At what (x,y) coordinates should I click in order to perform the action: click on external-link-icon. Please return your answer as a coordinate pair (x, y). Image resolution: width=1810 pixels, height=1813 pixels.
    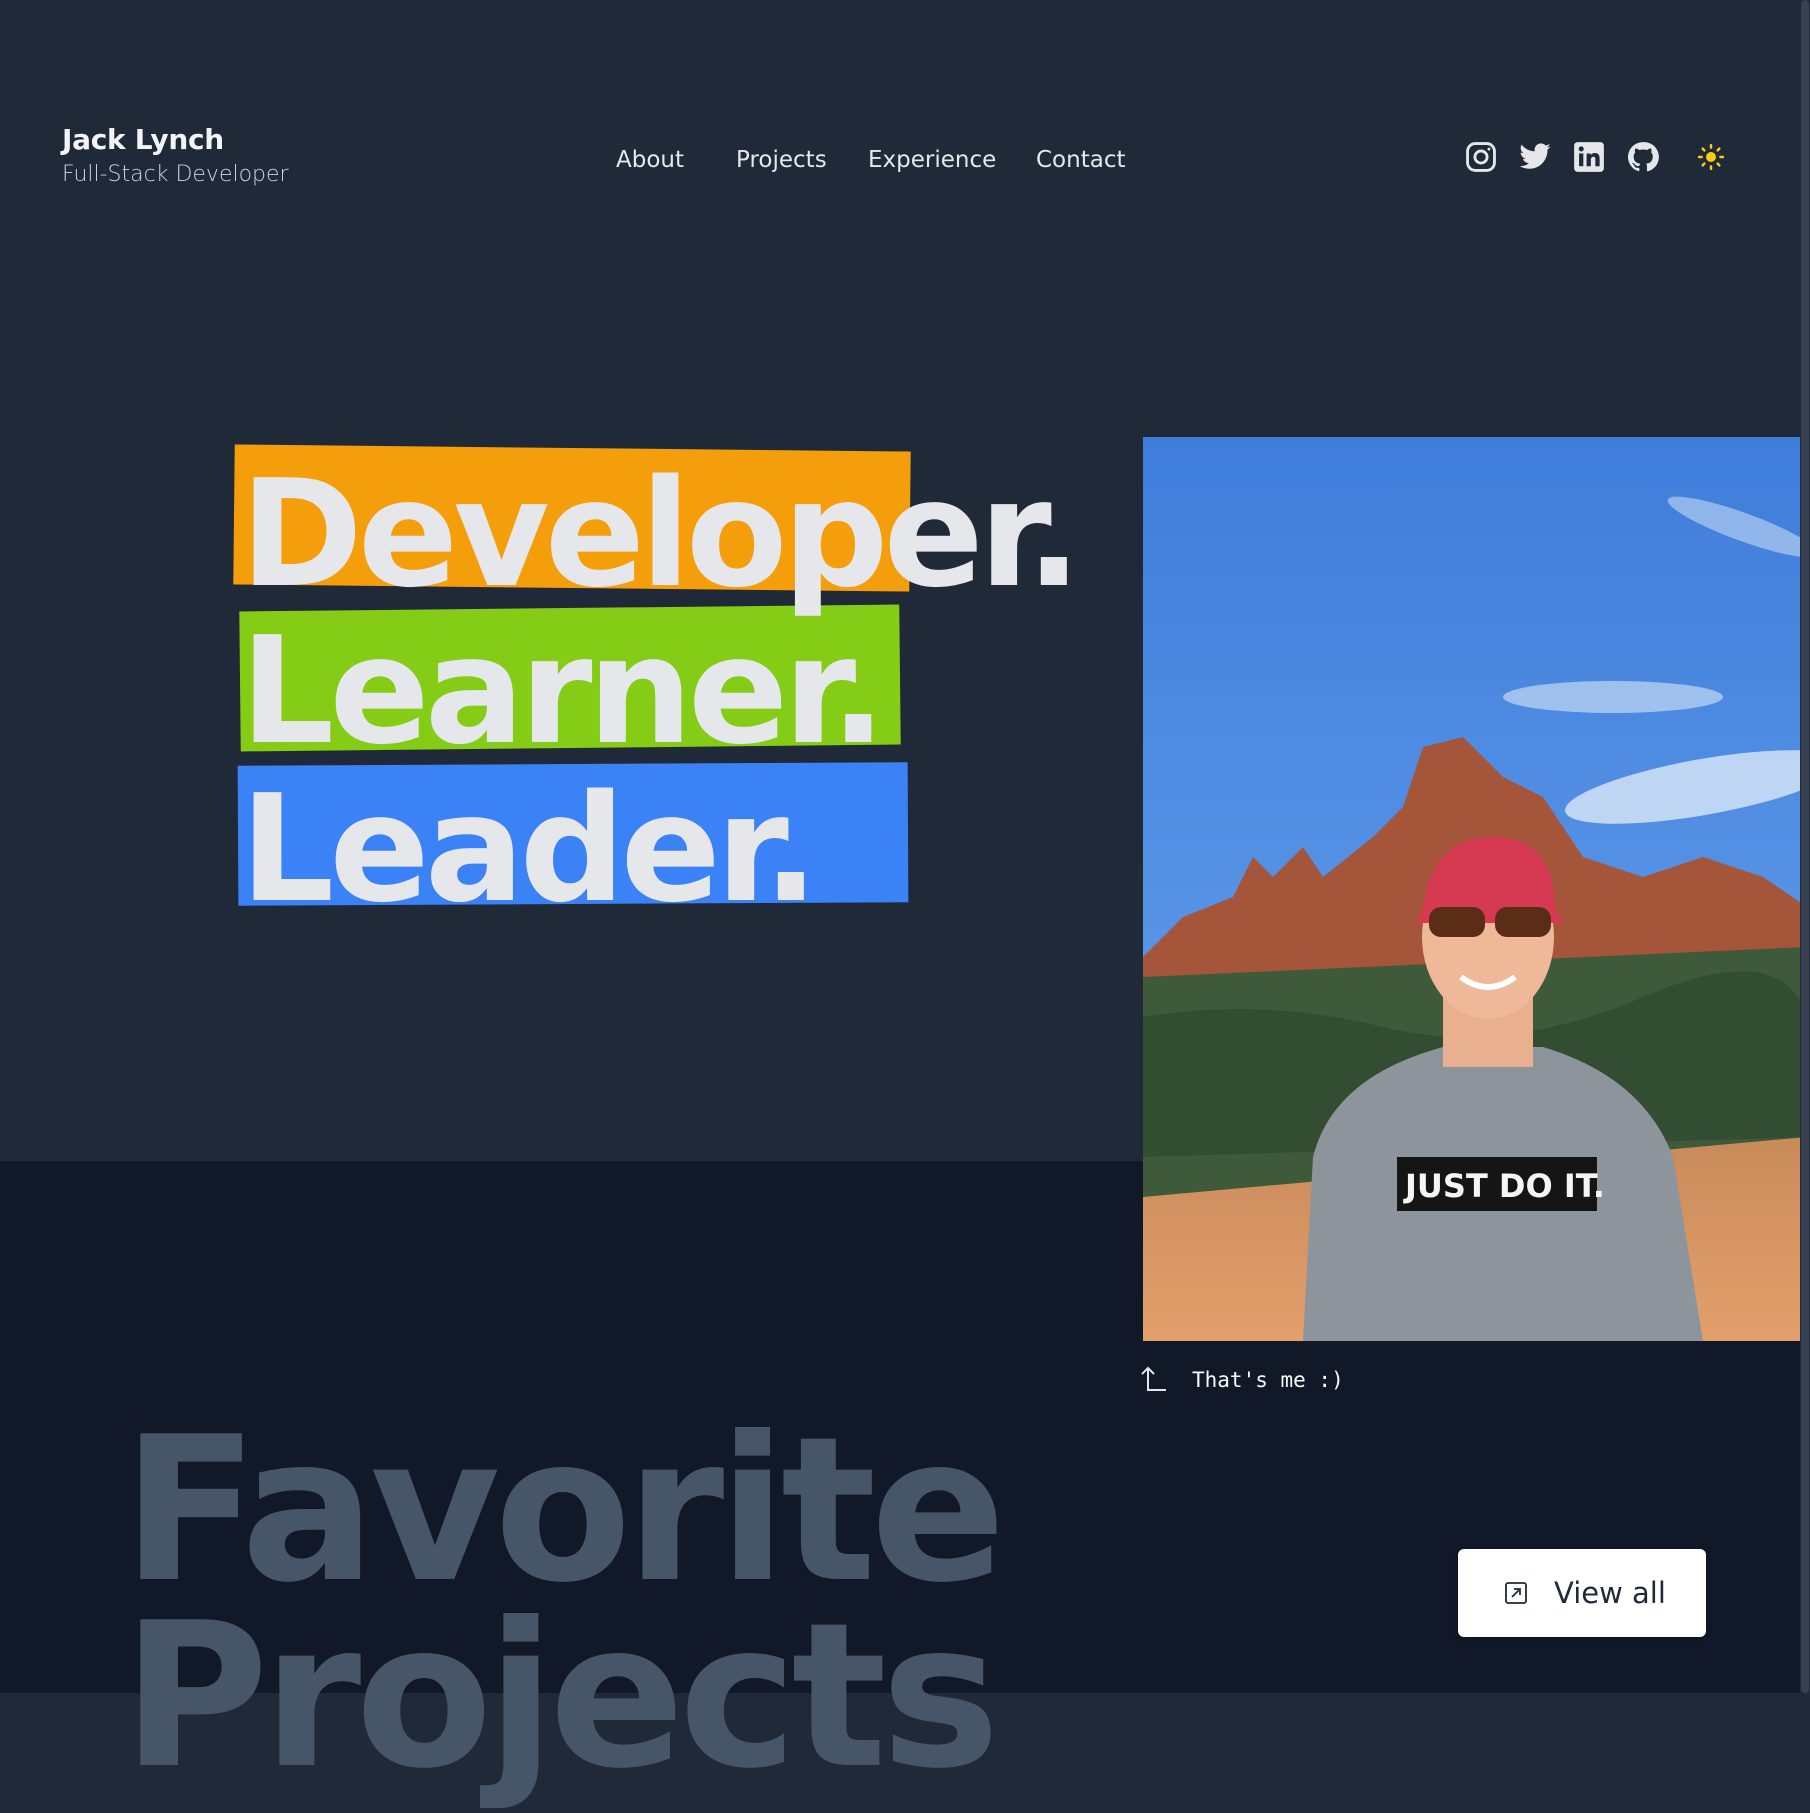
    Looking at the image, I should click on (1516, 1593).